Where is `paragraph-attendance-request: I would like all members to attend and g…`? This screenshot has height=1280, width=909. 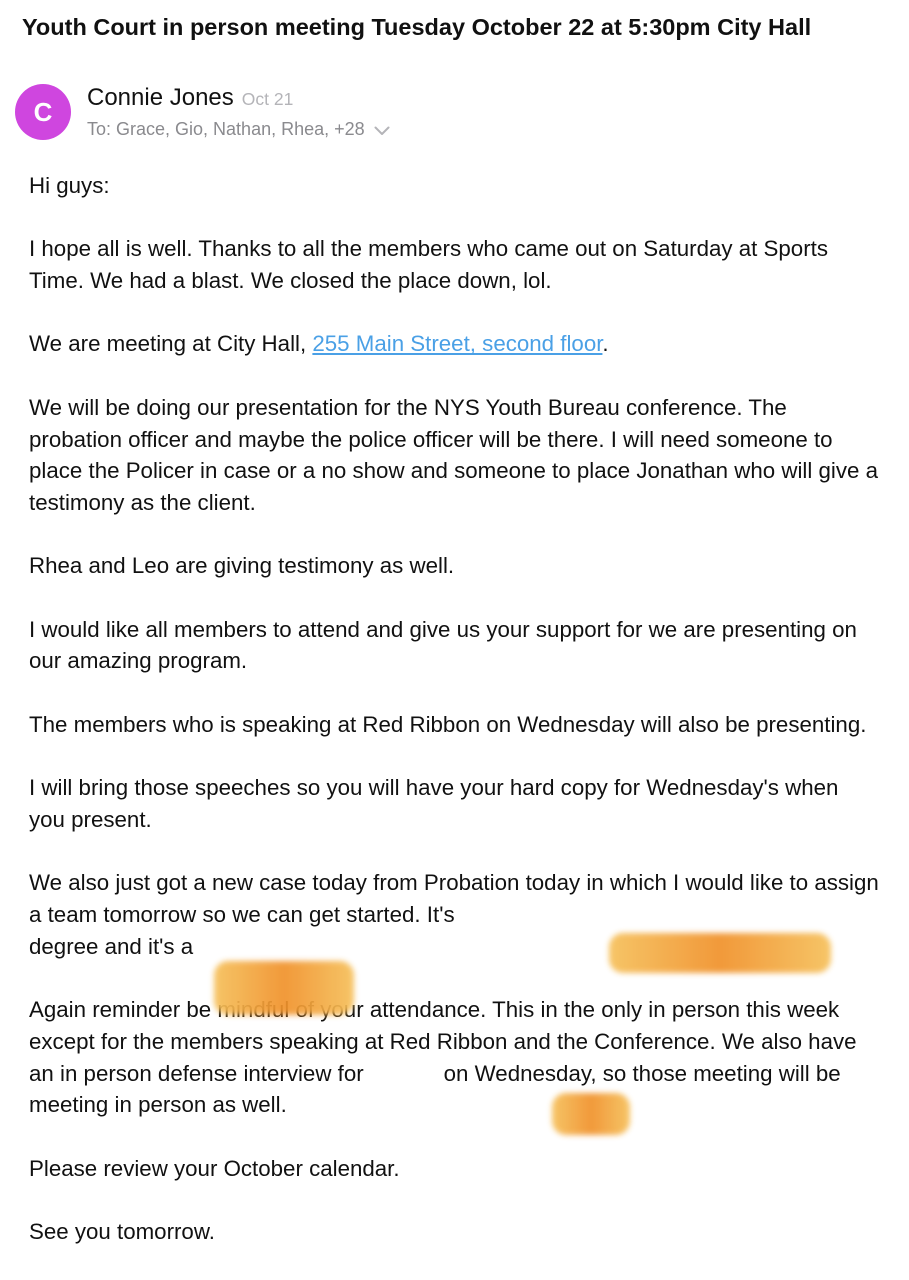 paragraph-attendance-request: I would like all members to attend and g… is located at coordinates (443, 645).